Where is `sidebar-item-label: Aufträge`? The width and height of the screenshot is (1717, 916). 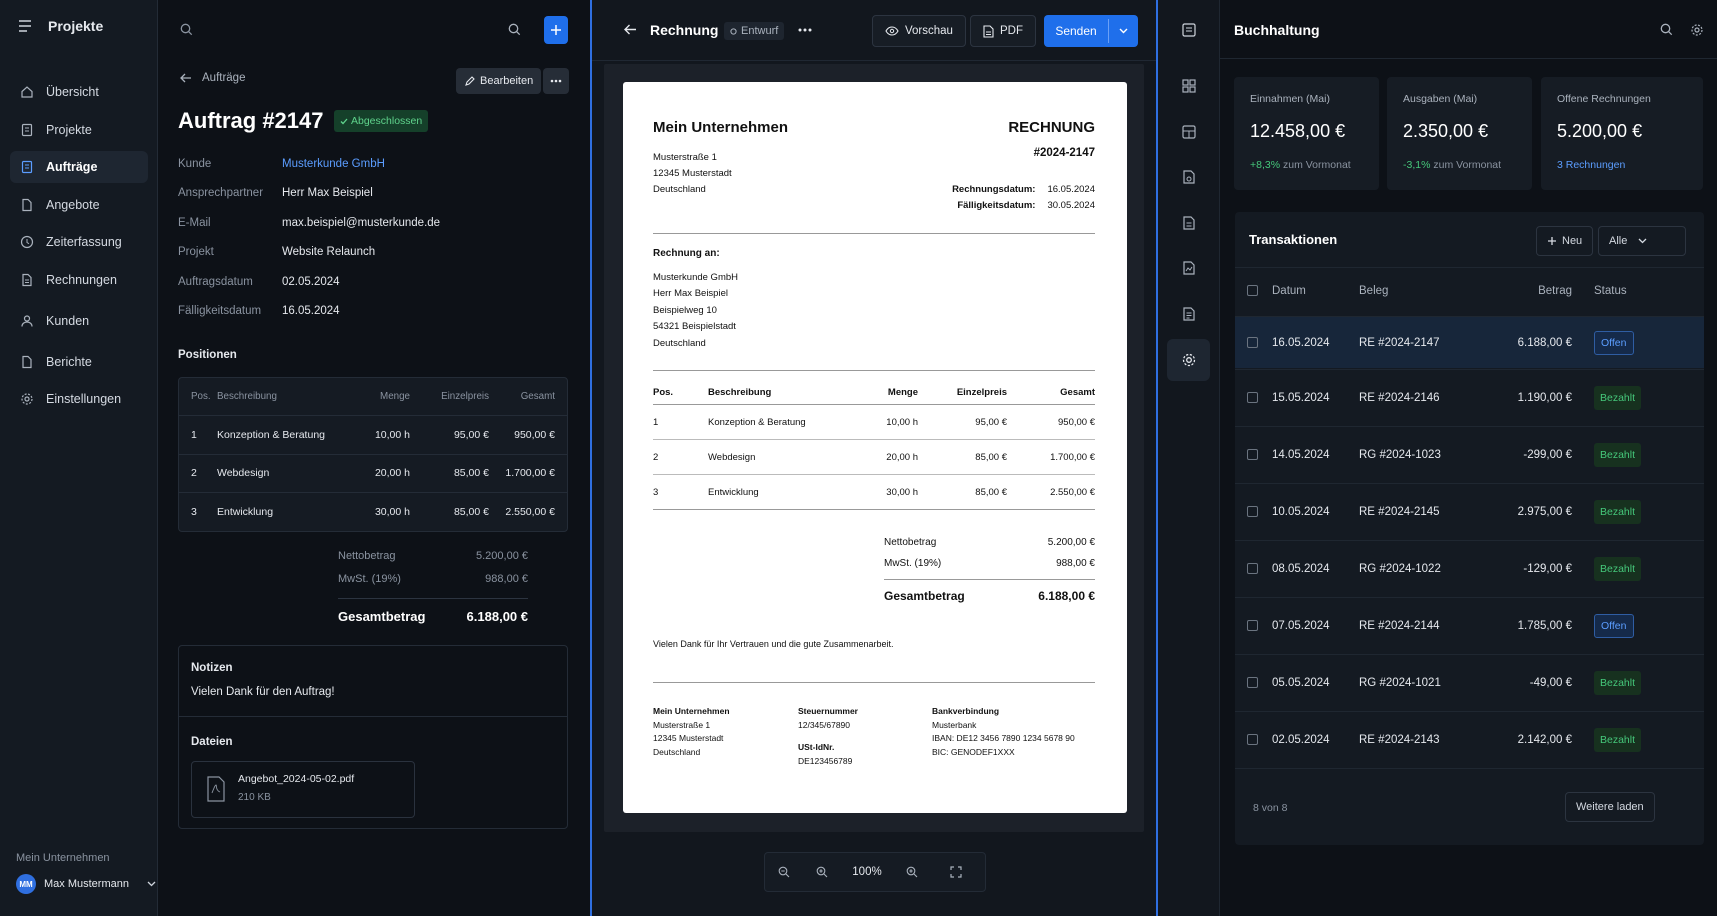 sidebar-item-label: Aufträge is located at coordinates (72, 167).